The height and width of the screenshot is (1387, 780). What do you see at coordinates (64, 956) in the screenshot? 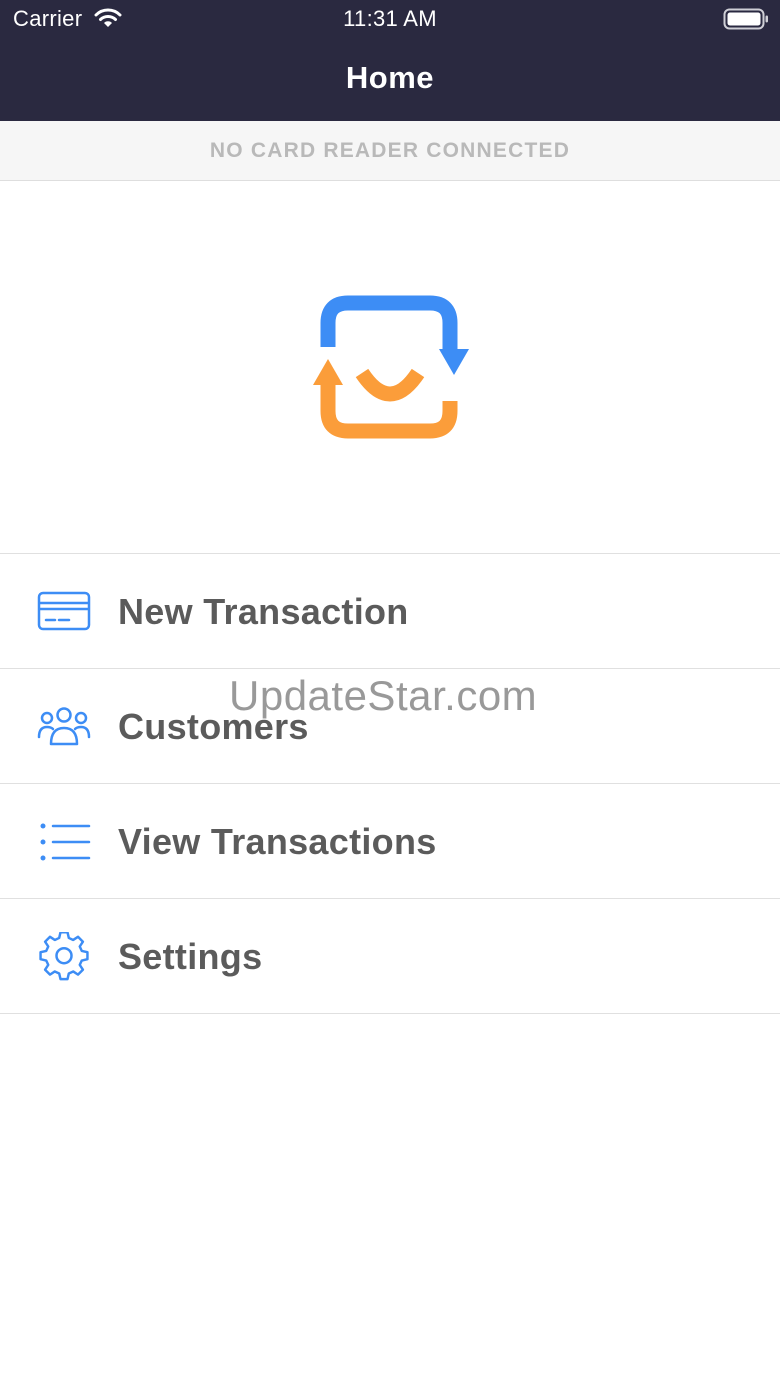
I see `gear-icon` at bounding box center [64, 956].